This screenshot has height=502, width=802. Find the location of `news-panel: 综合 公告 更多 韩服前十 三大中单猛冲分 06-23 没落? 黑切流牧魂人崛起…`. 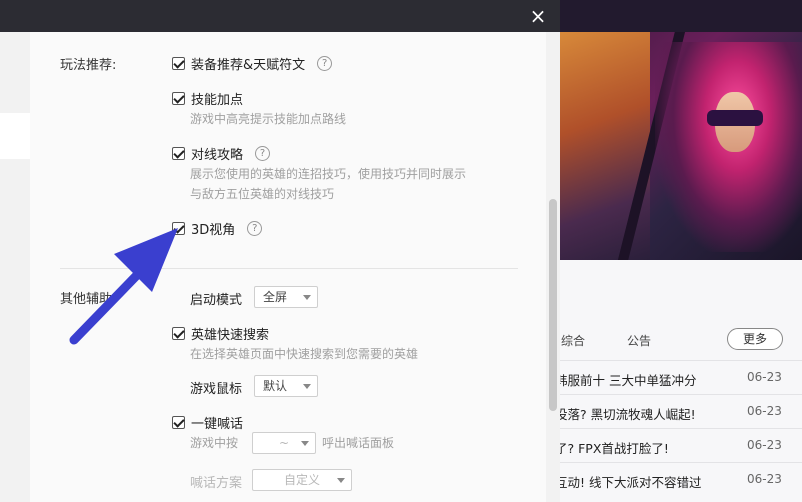

news-panel: 综合 公告 更多 韩服前十 三大中单猛冲分 06-23 没落? 黑切流牧魂人崛起… is located at coordinates (678, 381).